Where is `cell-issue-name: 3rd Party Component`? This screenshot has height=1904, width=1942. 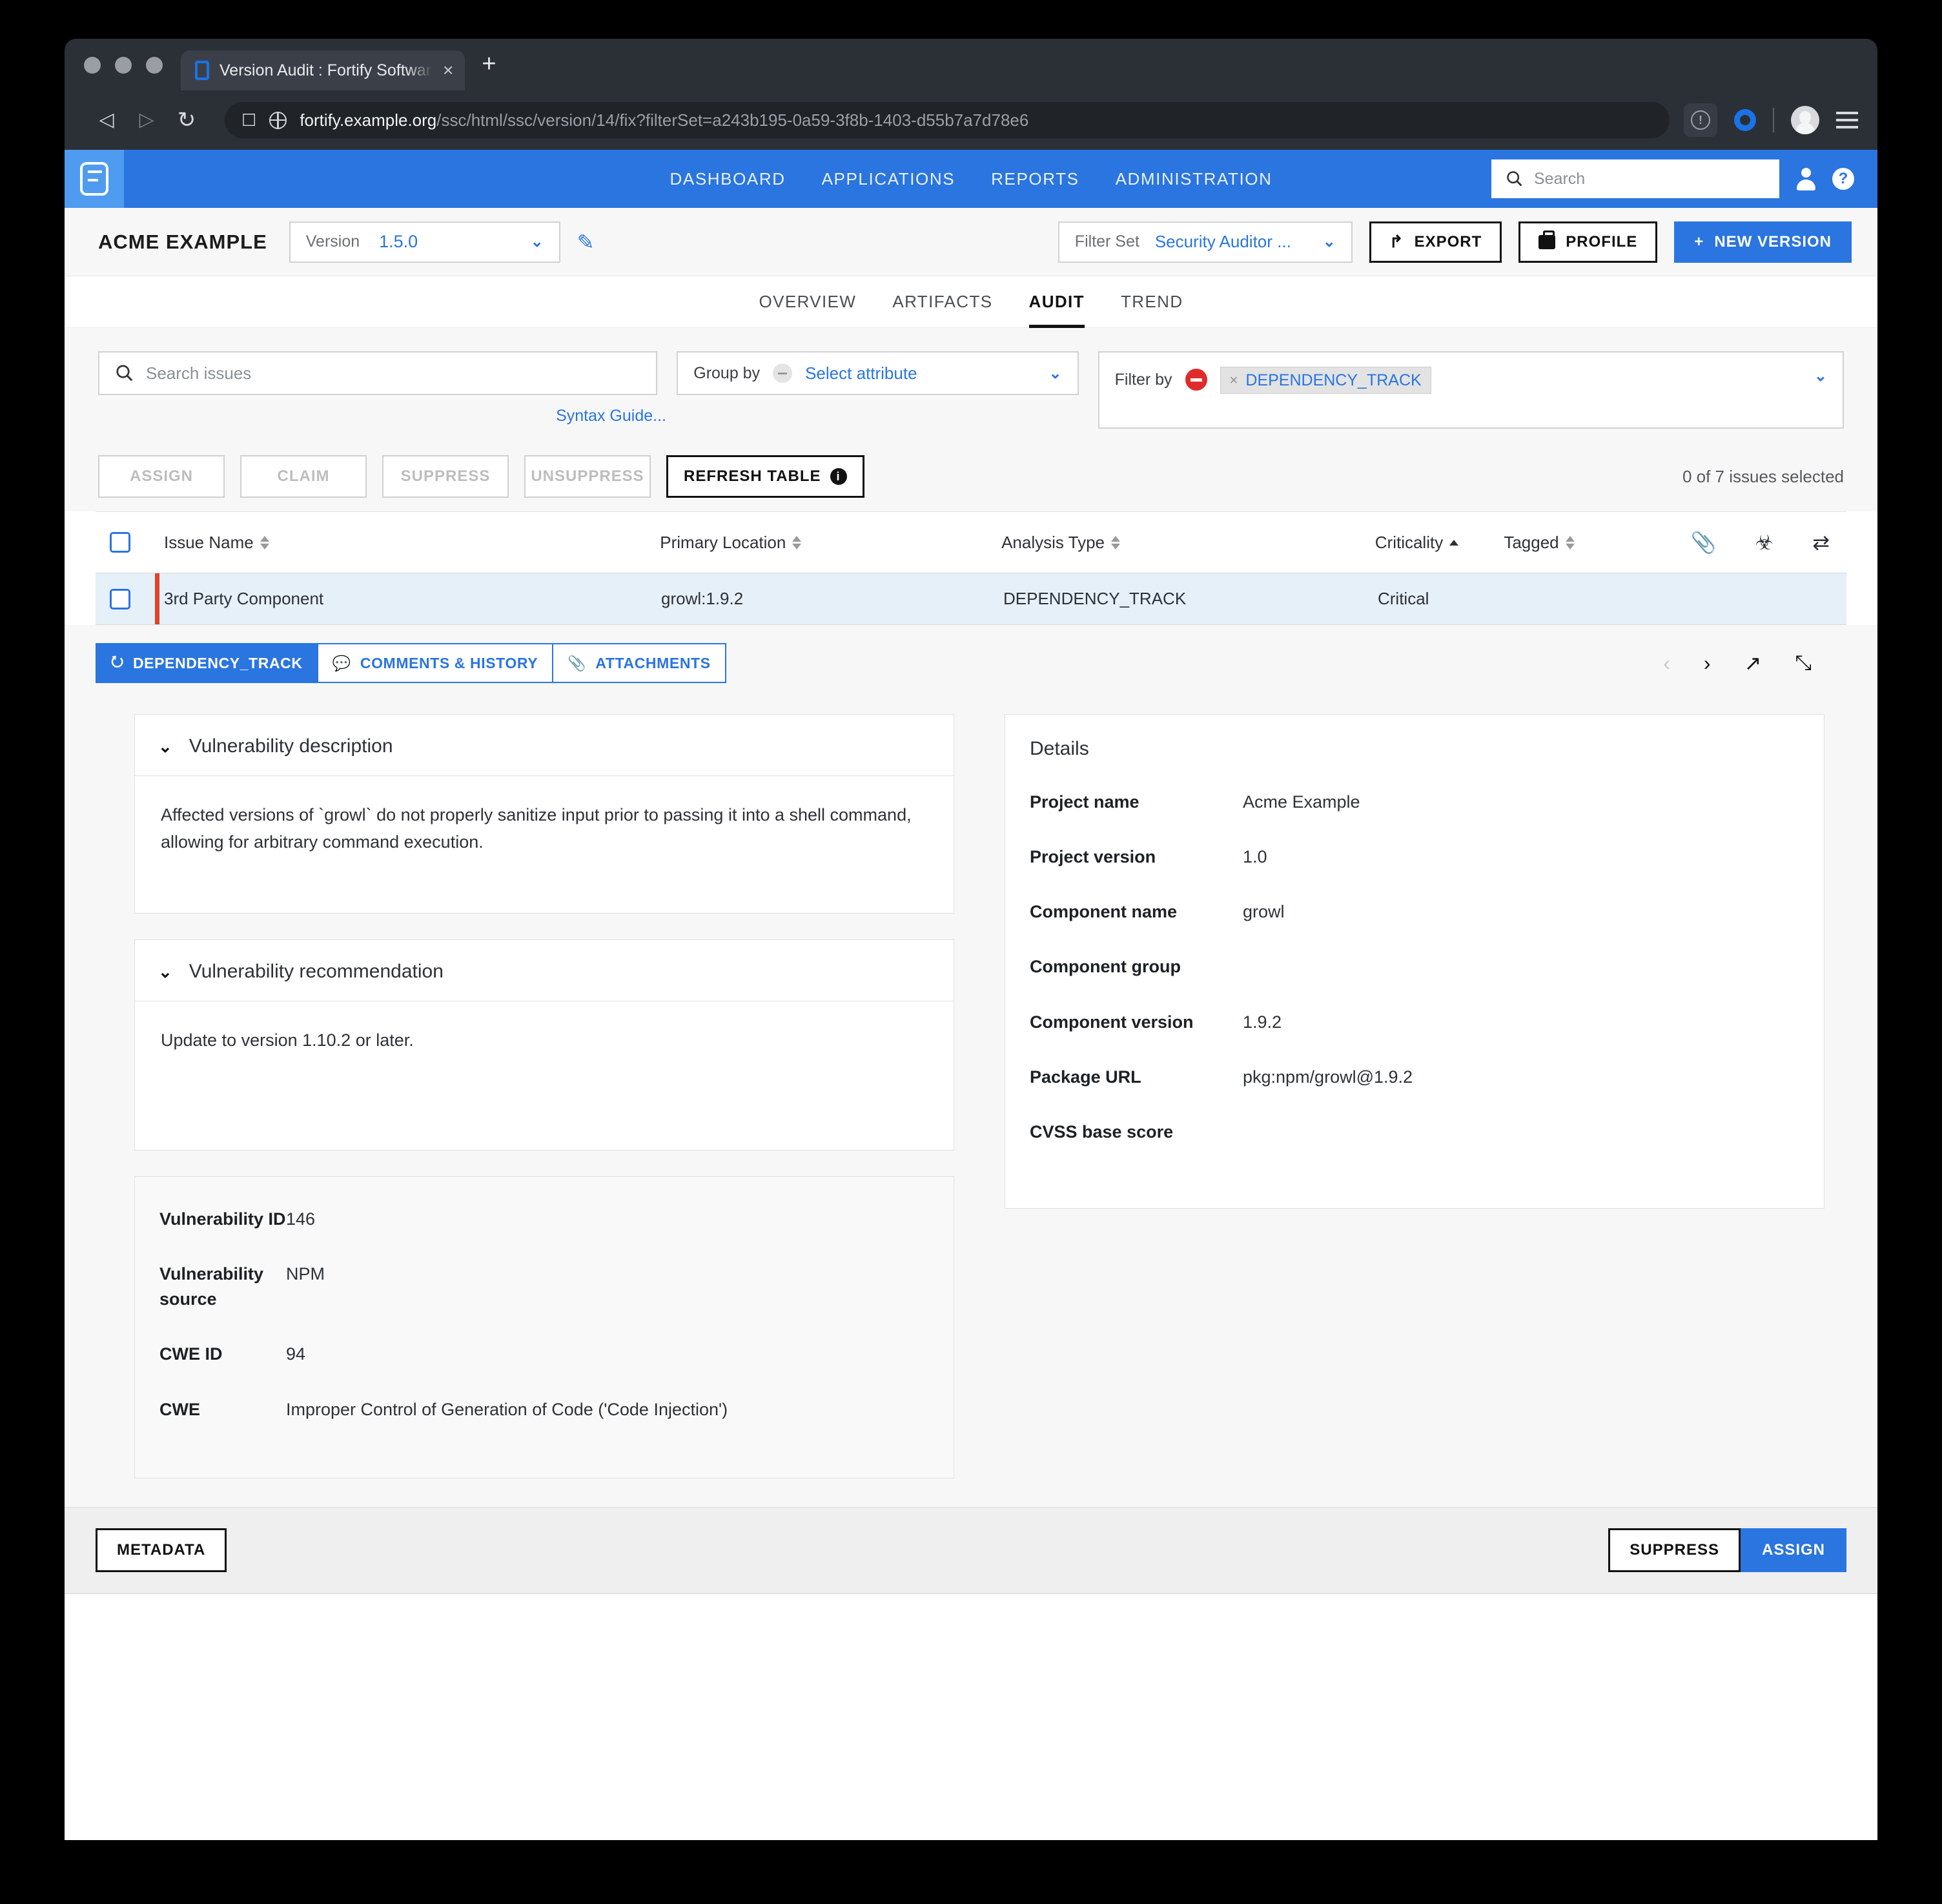 cell-issue-name: 3rd Party Component is located at coordinates (244, 598).